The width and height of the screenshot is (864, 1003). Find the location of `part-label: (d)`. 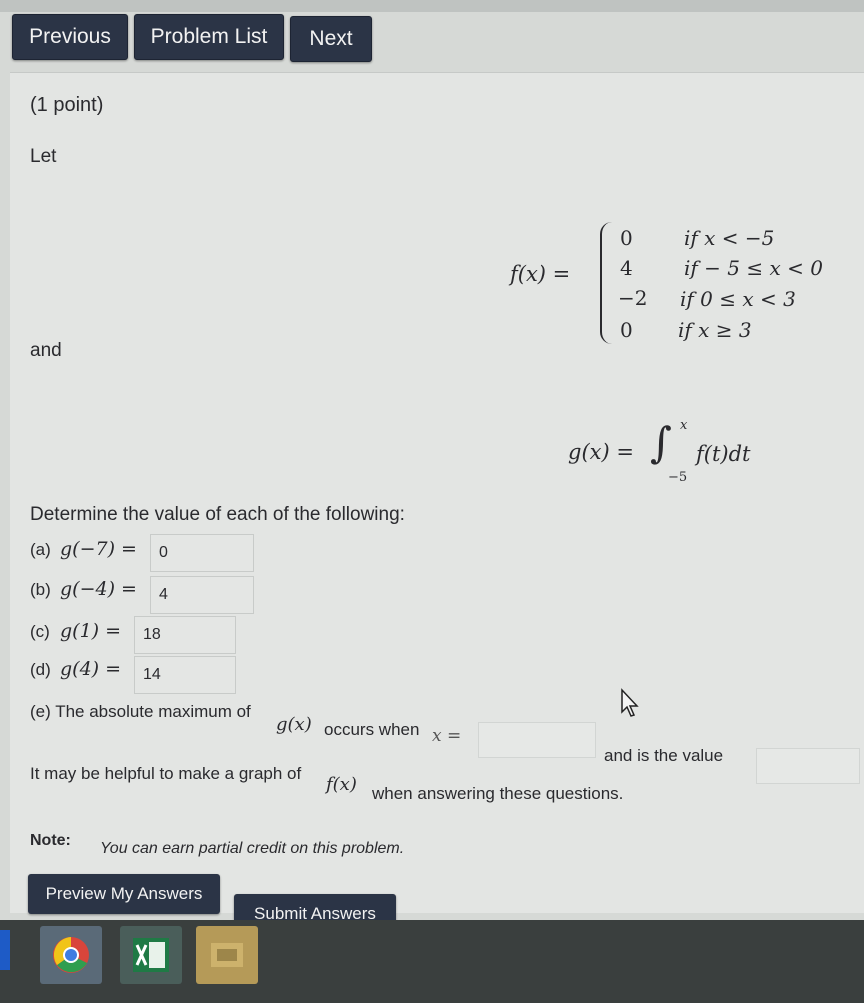

part-label: (d) is located at coordinates (40, 669).